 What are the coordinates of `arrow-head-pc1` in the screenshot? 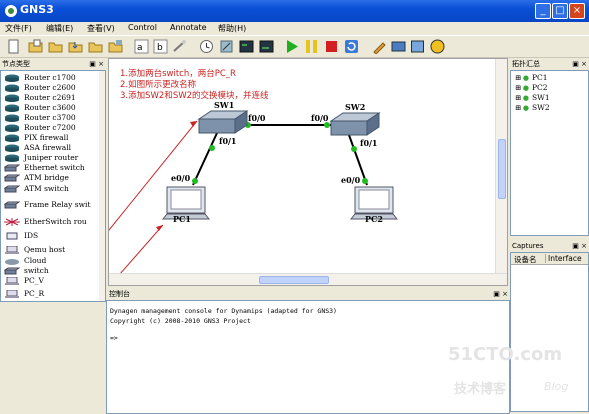 It's located at (159, 228).